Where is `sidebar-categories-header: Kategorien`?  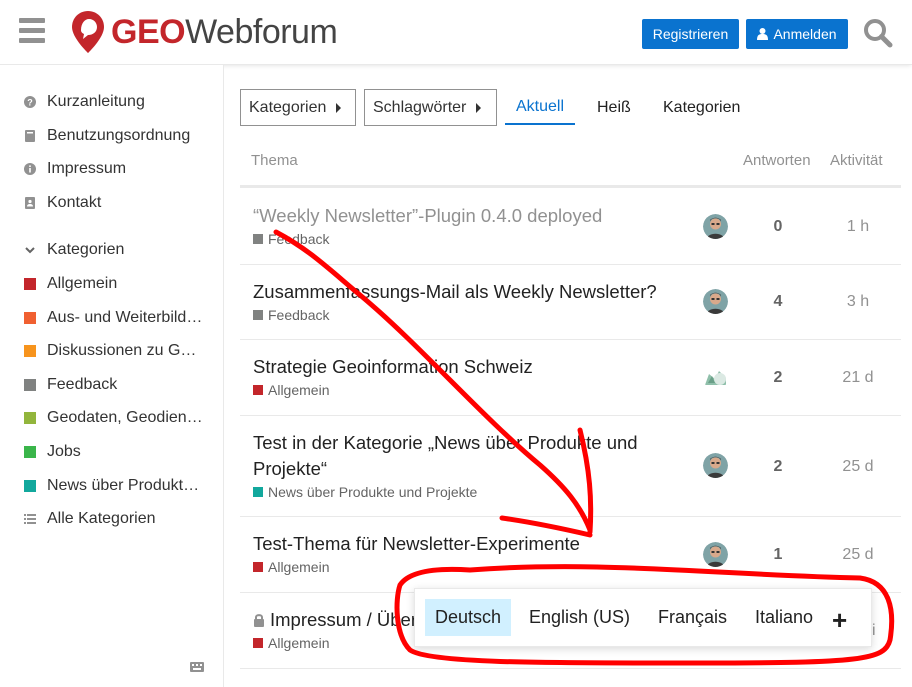
sidebar-categories-header: Kategorien is located at coordinates (86, 249).